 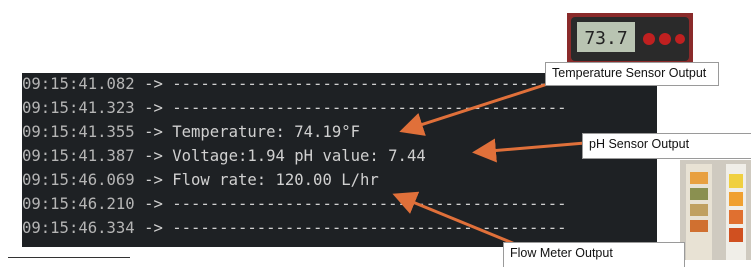 I want to click on flow-arrow, so click(x=456, y=219).